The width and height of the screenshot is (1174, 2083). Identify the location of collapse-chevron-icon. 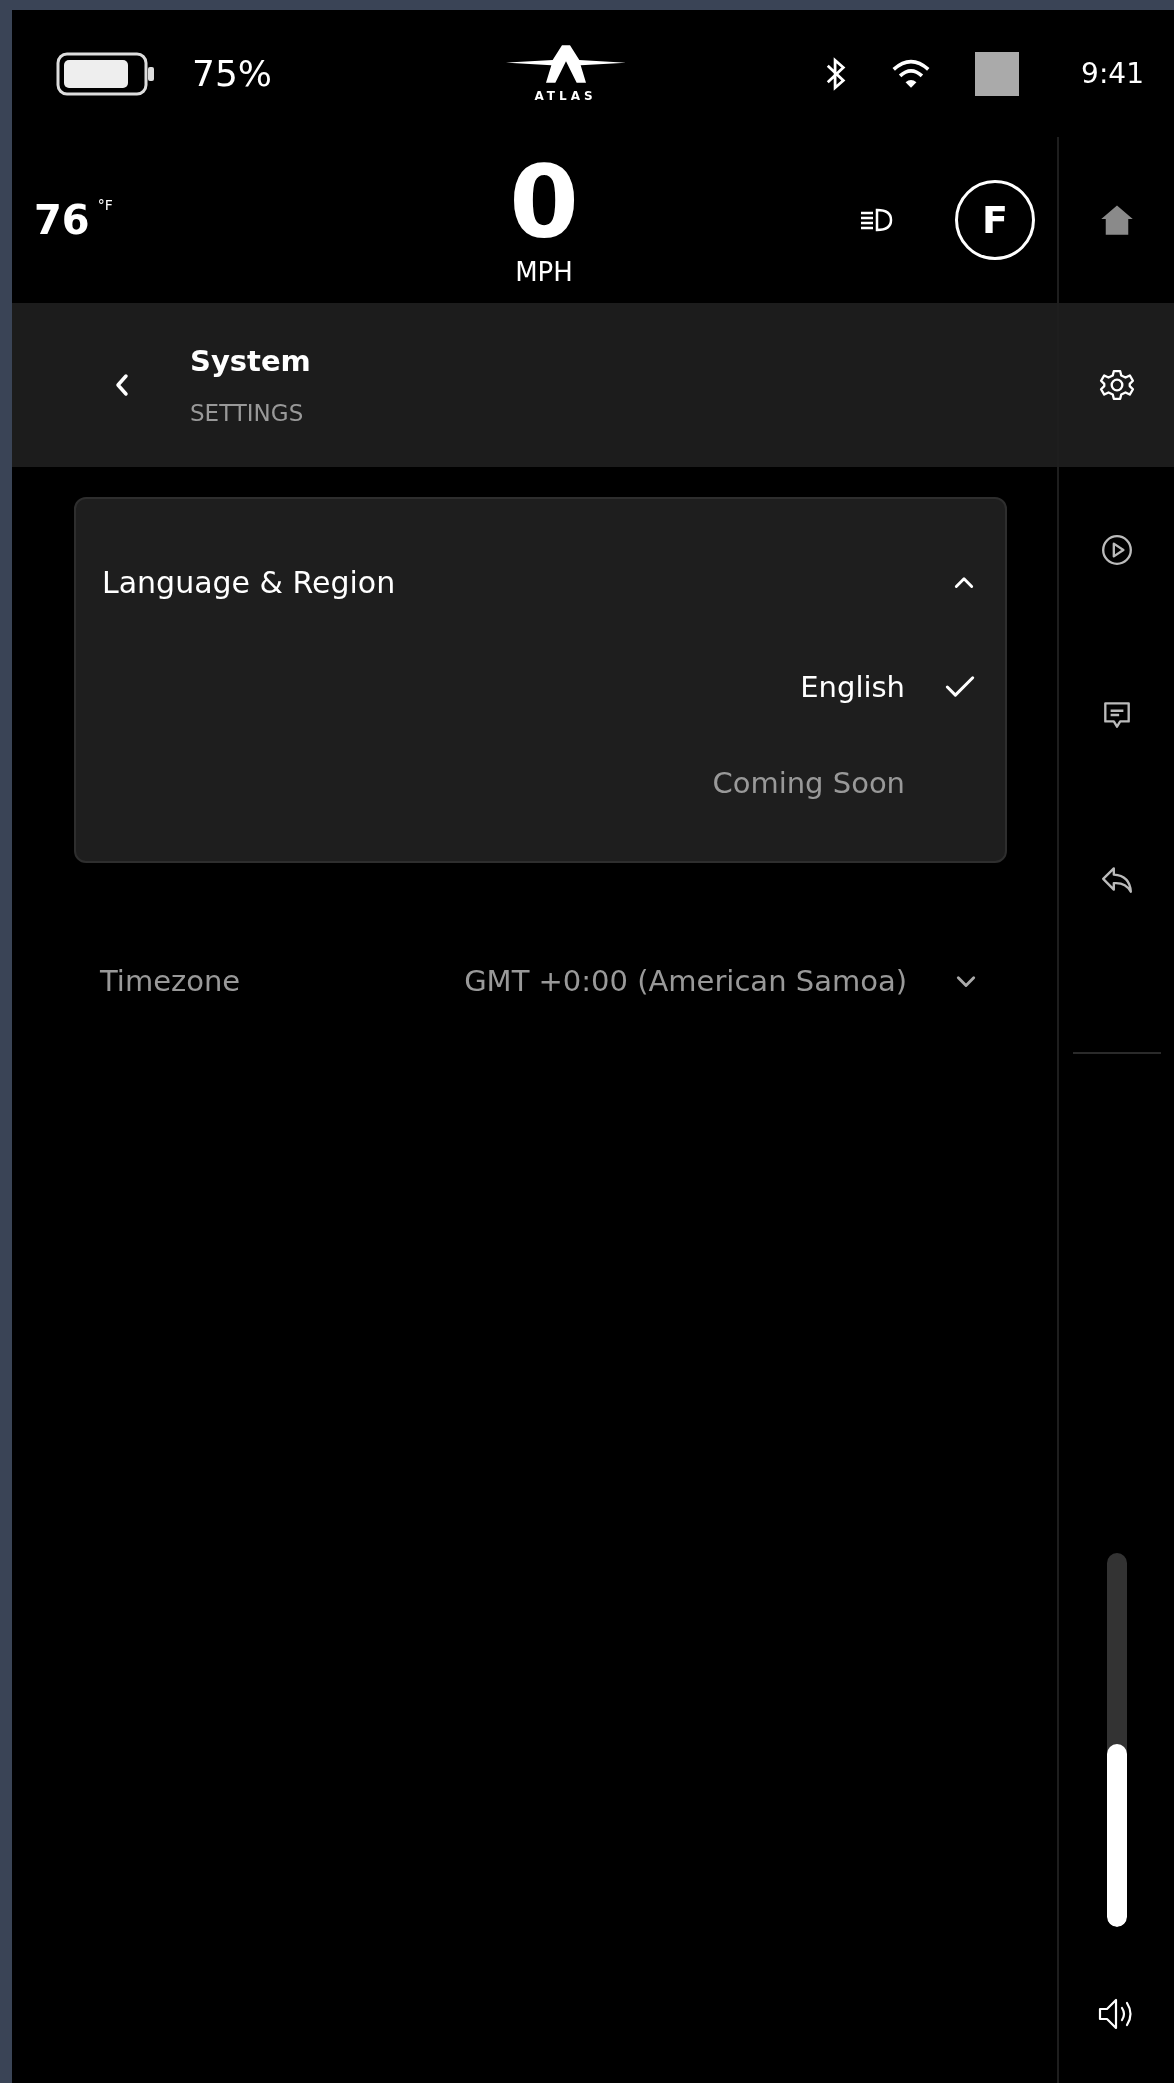
(964, 582).